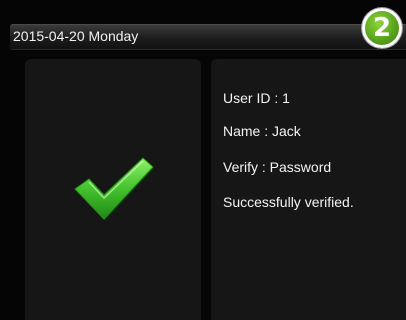 The image size is (406, 320). What do you see at coordinates (382, 28) in the screenshot?
I see `step-number-badge: 2` at bounding box center [382, 28].